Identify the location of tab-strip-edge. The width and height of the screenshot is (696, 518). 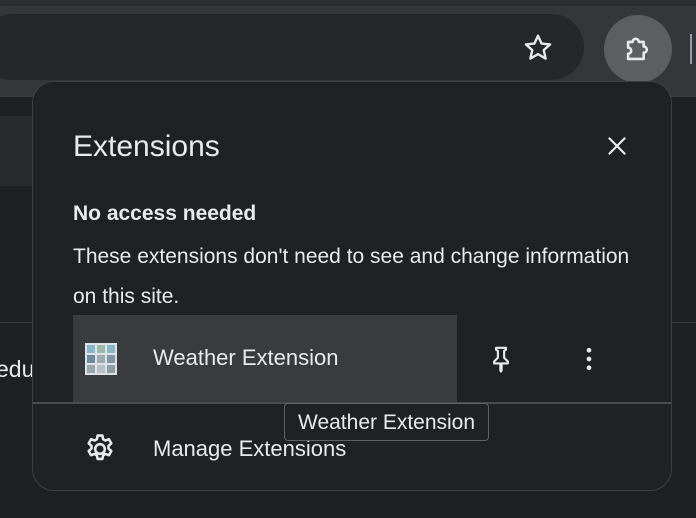
(348, 3).